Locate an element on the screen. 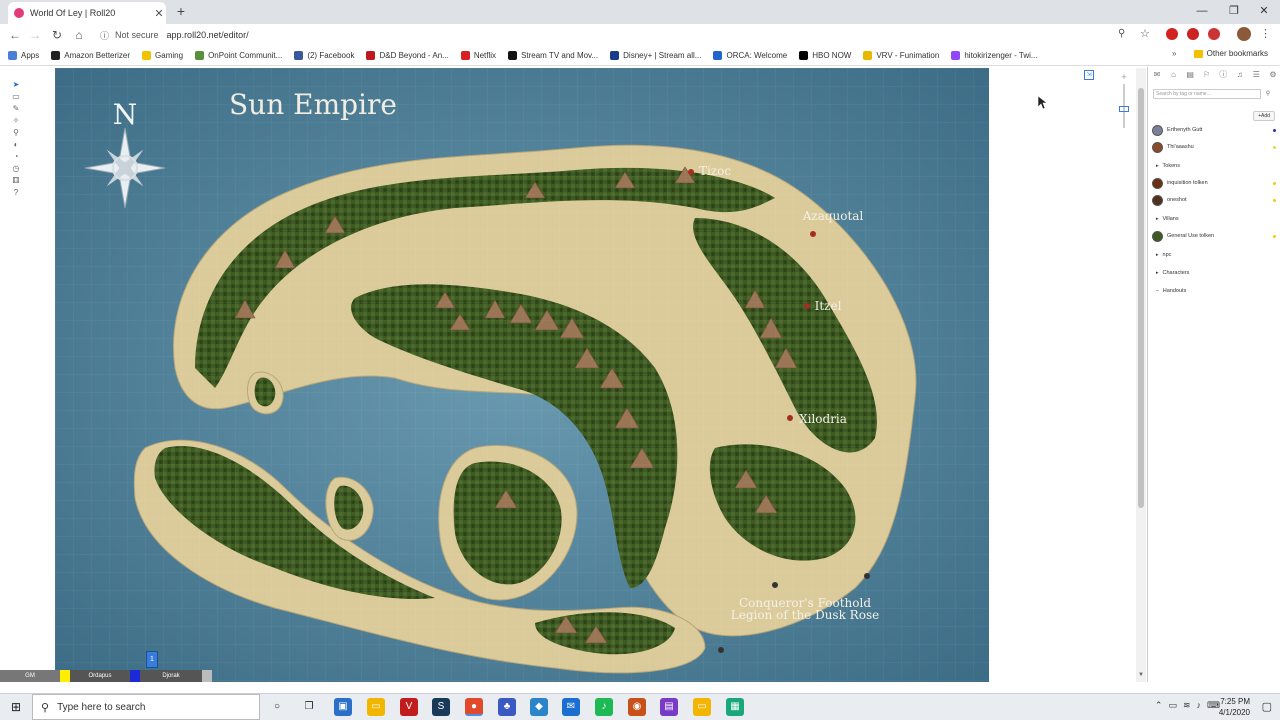 The width and height of the screenshot is (1280, 720). back-button: ← is located at coordinates (15, 35).